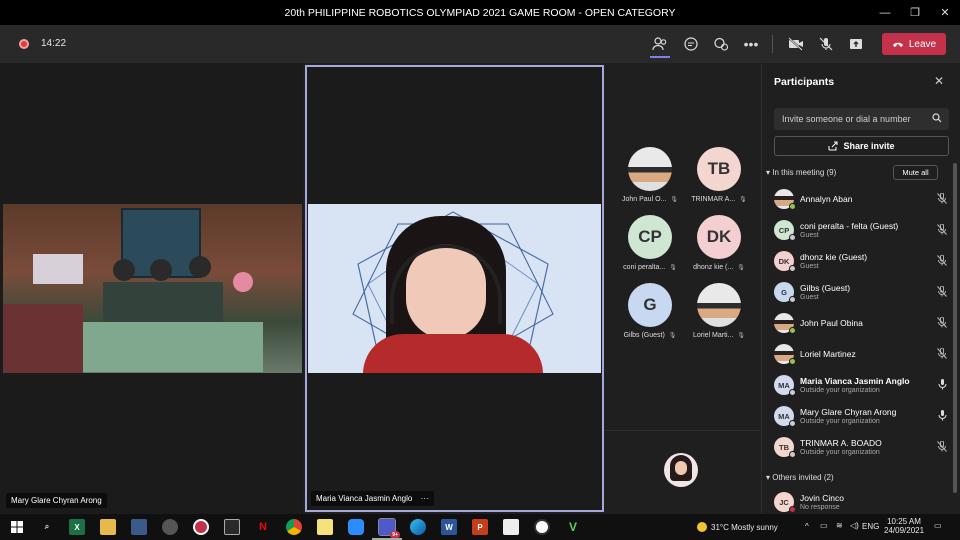 This screenshot has height=540, width=960. What do you see at coordinates (861, 119) in the screenshot?
I see `invite-input: Invite someone or dial a number` at bounding box center [861, 119].